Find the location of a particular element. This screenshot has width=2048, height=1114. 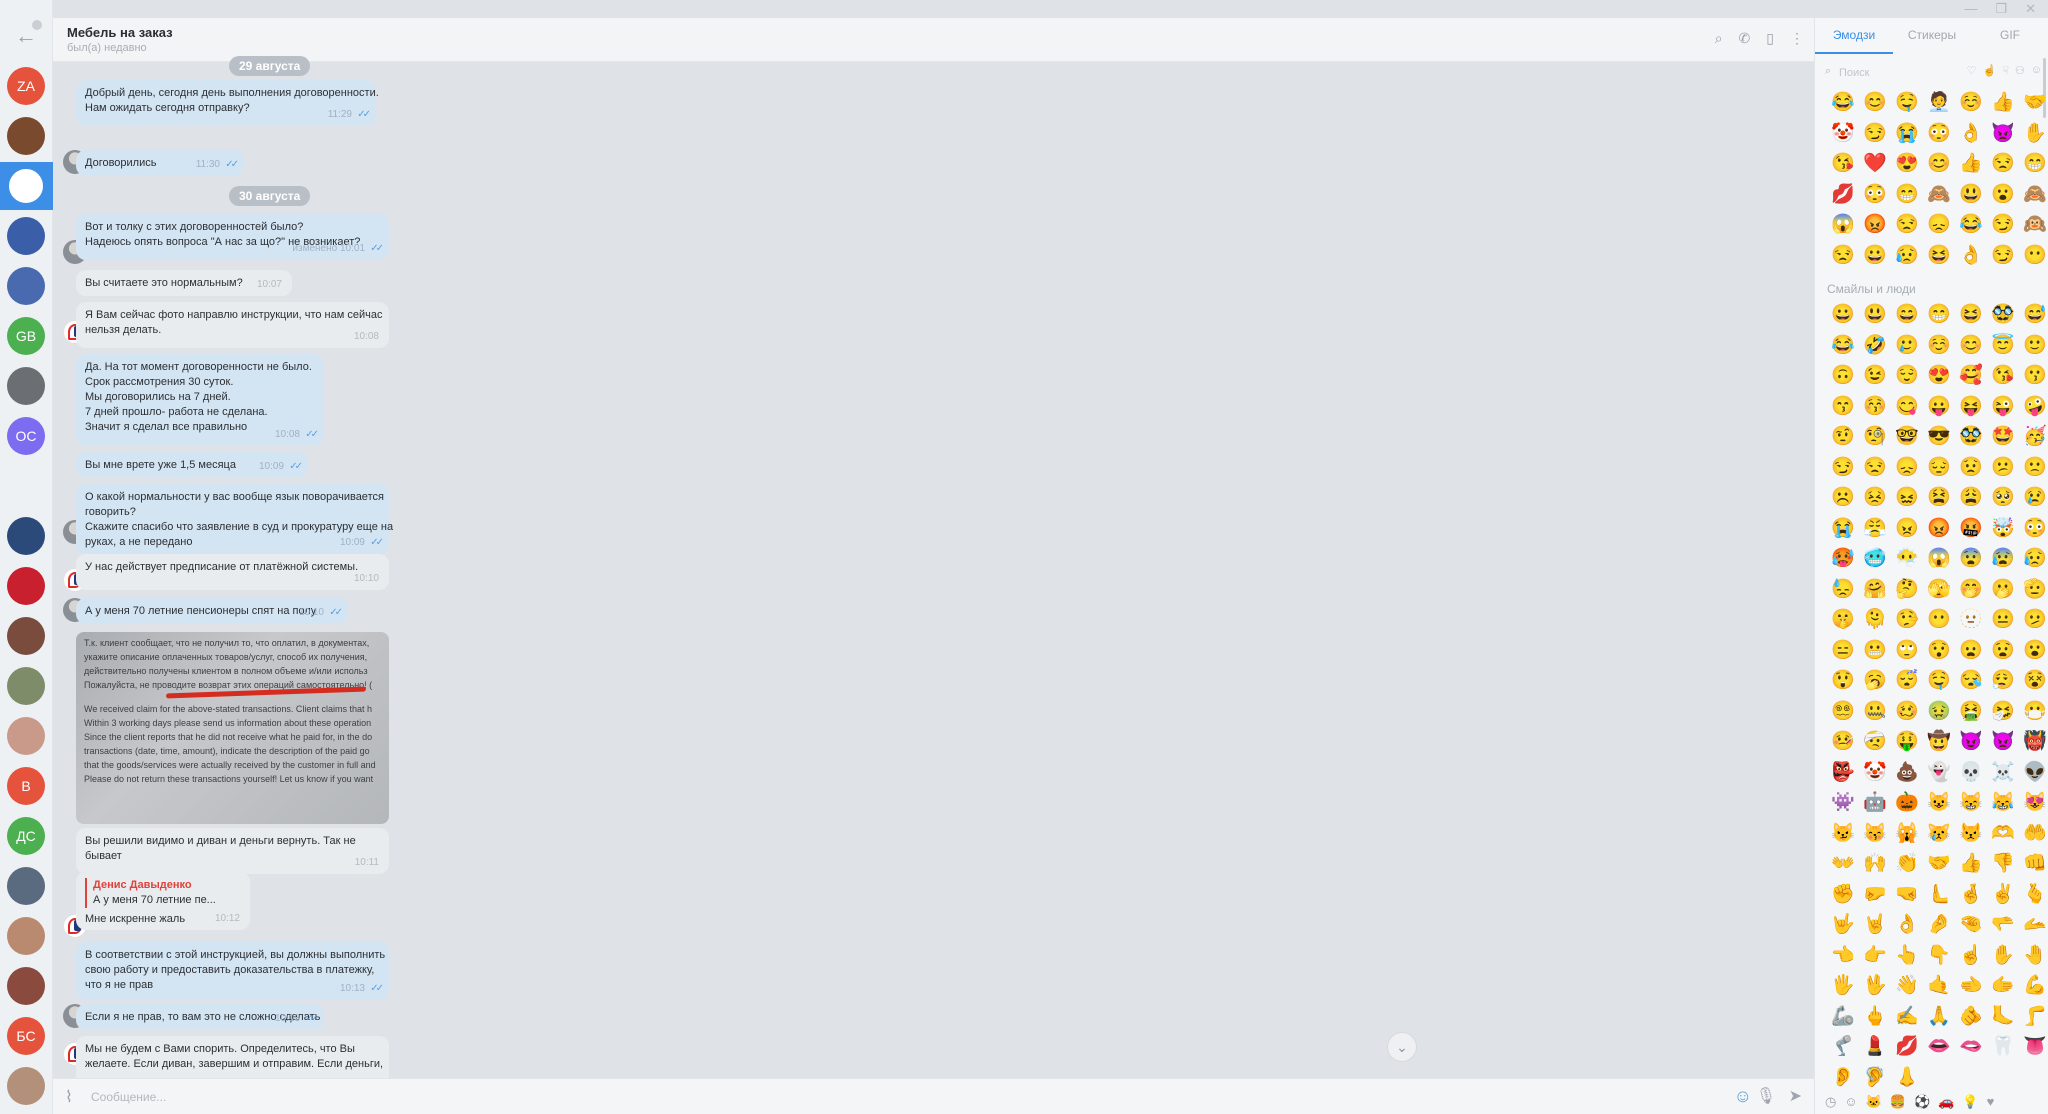

emoji-item: 😗 is located at coordinates (2033, 376).